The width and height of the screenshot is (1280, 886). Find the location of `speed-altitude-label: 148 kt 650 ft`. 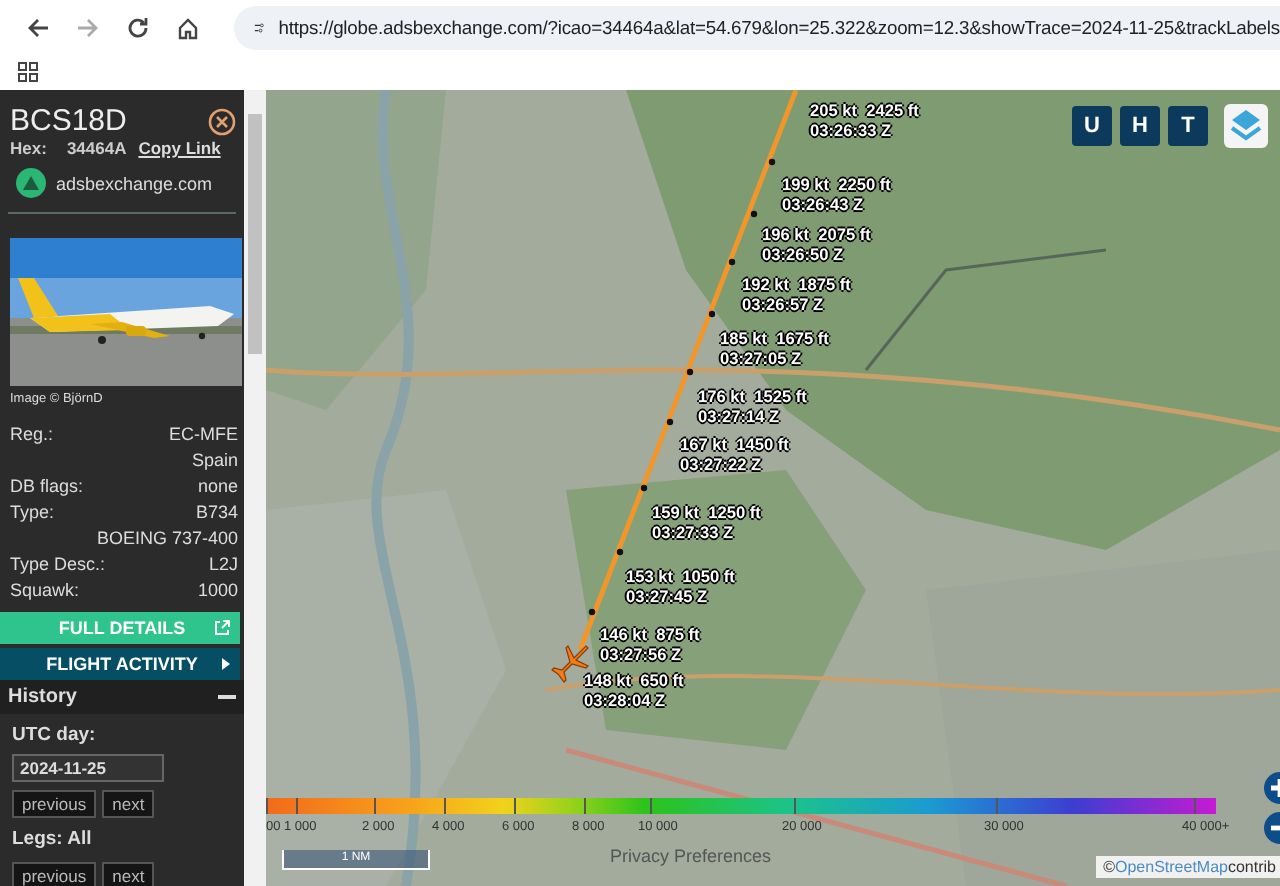

speed-altitude-label: 148 kt 650 ft is located at coordinates (634, 680).